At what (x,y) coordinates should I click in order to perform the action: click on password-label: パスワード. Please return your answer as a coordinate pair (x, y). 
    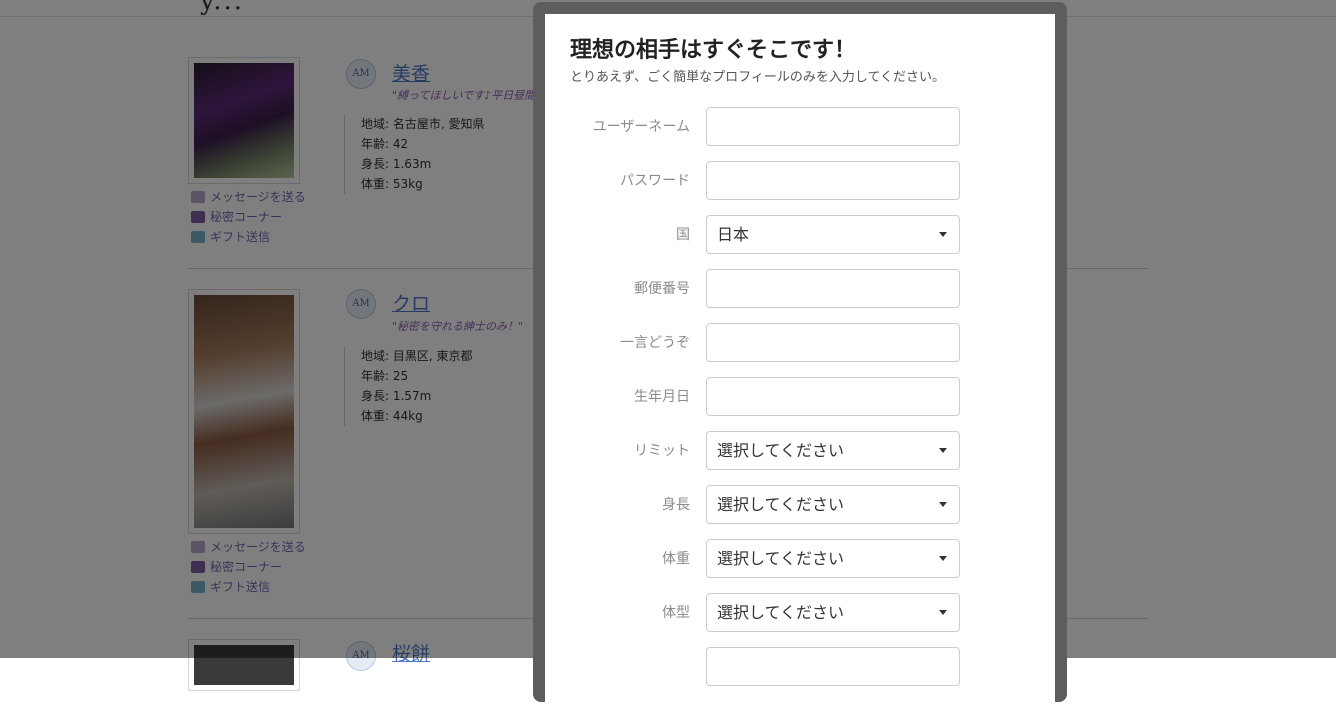
    Looking at the image, I should click on (655, 181).